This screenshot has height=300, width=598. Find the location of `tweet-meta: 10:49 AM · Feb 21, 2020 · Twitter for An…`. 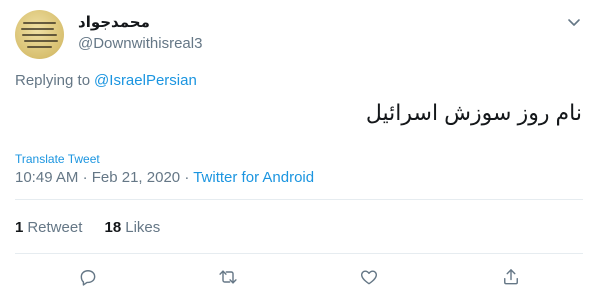

tweet-meta: 10:49 AM · Feb 21, 2020 · Twitter for An… is located at coordinates (164, 177).